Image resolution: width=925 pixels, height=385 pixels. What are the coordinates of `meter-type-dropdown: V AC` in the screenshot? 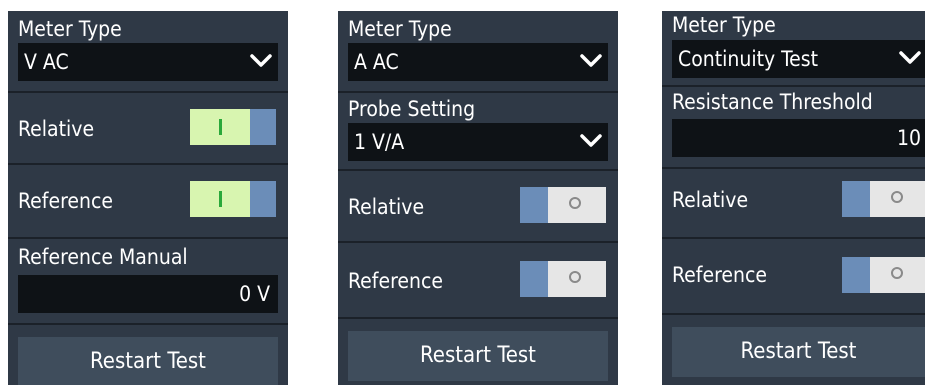 It's located at (148, 62).